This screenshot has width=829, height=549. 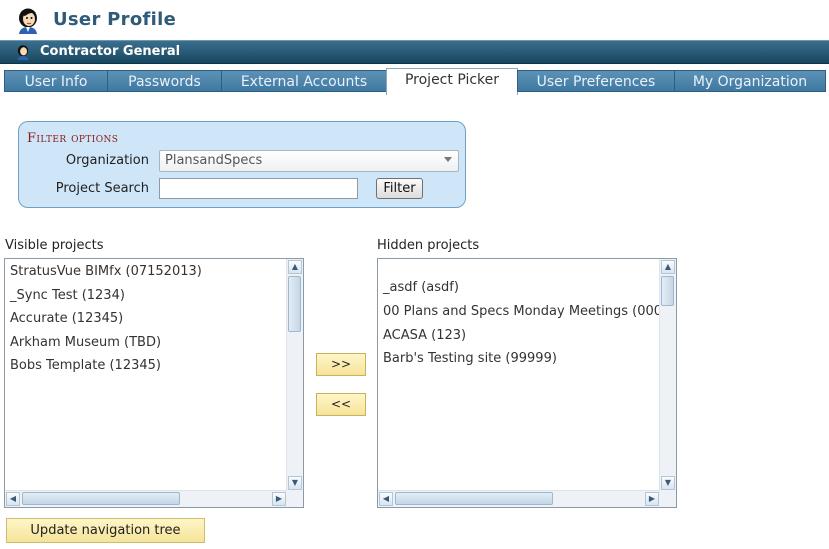 What do you see at coordinates (309, 161) in the screenshot?
I see `organization-select: PlansandSpecs` at bounding box center [309, 161].